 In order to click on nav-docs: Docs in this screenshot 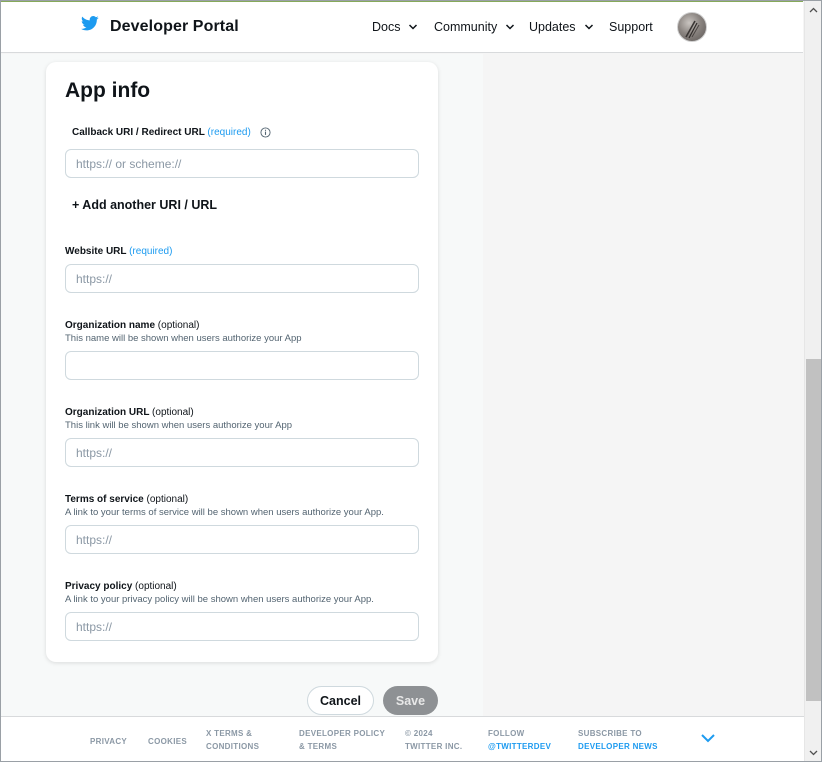, I will do `click(395, 27)`.